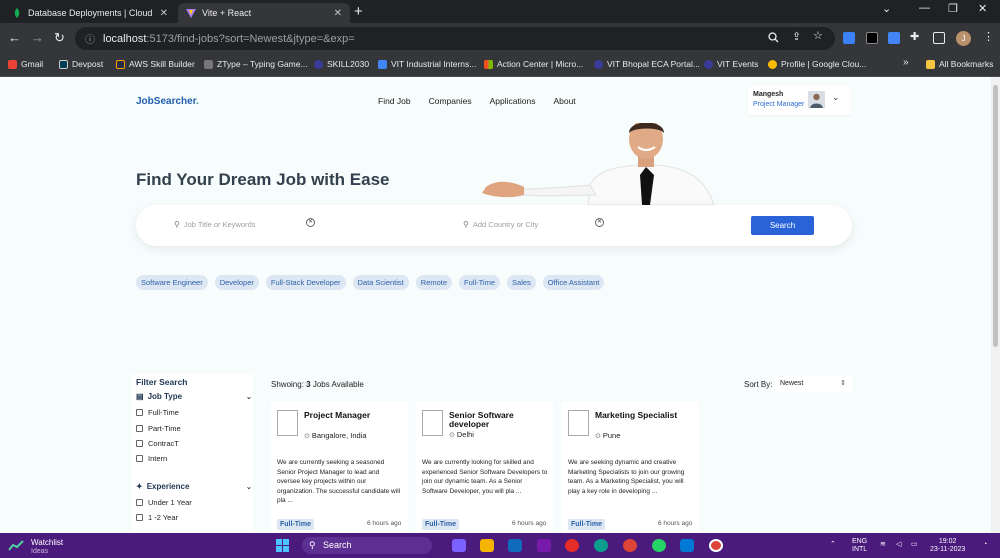 The height and width of the screenshot is (558, 1000). What do you see at coordinates (796, 36) in the screenshot?
I see `share-icon: ⇪` at bounding box center [796, 36].